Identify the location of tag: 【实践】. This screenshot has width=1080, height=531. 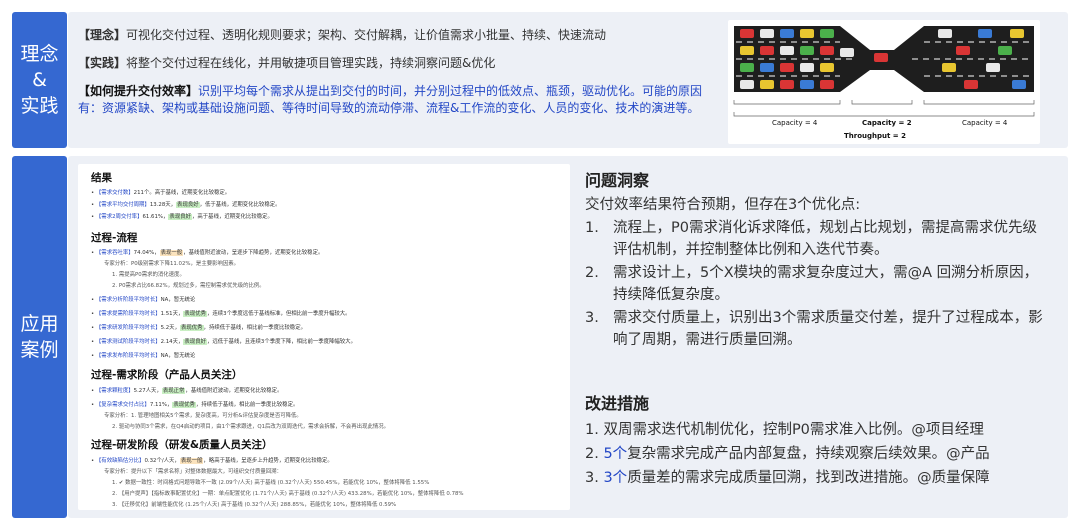
(102, 63).